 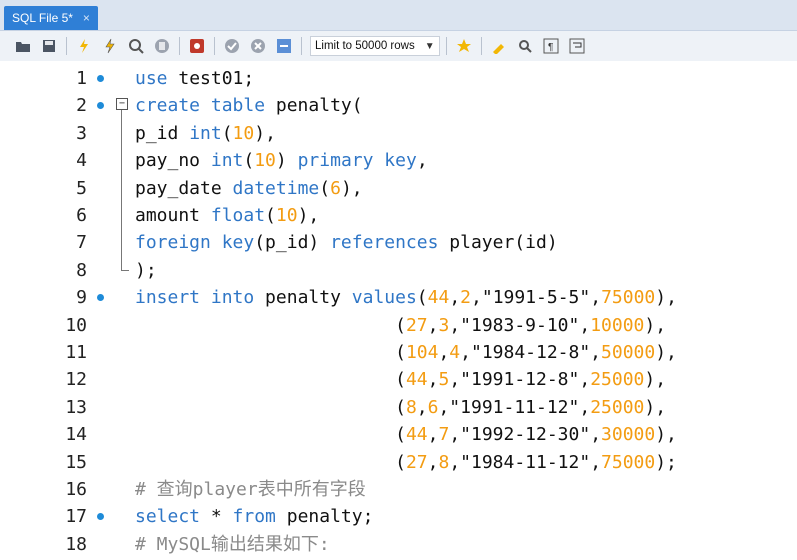 I want to click on code-line: 11 (104,4,"1984-12-8",50000),, so click(x=398, y=352).